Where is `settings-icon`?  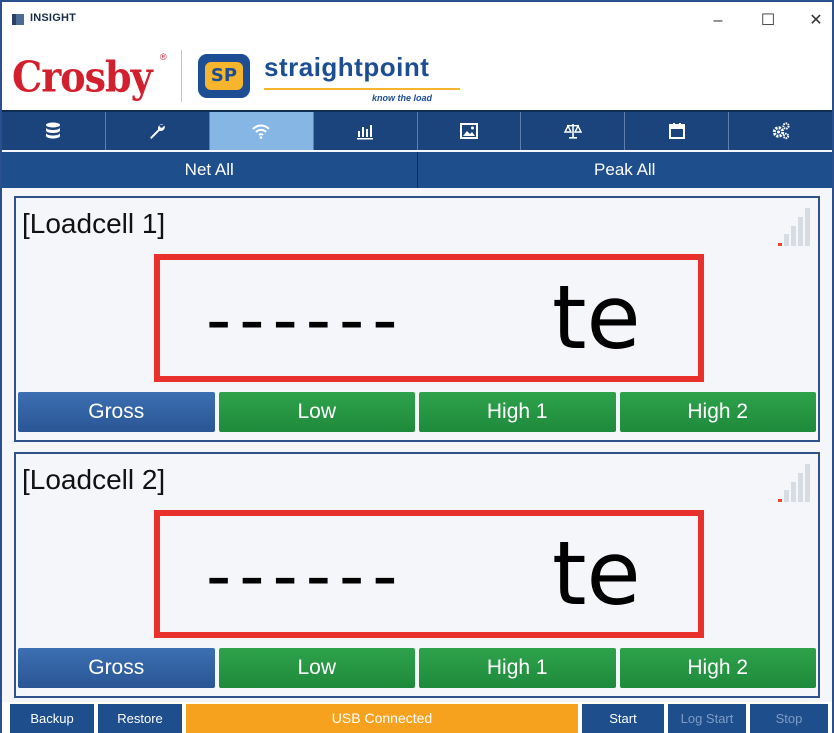 settings-icon is located at coordinates (781, 131).